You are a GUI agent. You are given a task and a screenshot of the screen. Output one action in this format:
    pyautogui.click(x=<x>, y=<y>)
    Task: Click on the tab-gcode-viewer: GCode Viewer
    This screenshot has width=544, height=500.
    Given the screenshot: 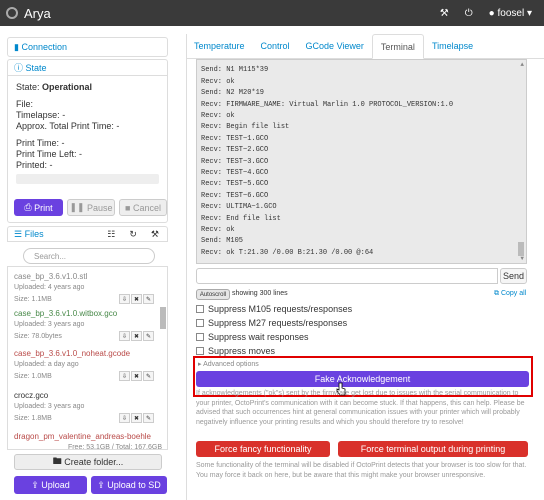 What is the action you would take?
    pyautogui.click(x=335, y=46)
    